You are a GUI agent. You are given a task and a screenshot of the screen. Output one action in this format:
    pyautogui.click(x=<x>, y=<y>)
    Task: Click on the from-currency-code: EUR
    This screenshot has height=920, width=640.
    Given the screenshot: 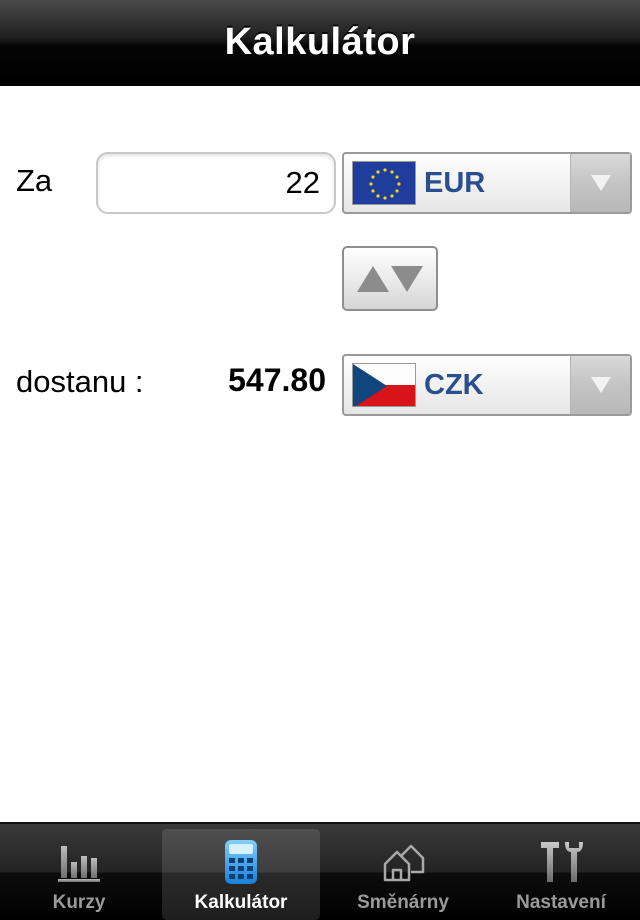 What is the action you would take?
    pyautogui.click(x=455, y=182)
    